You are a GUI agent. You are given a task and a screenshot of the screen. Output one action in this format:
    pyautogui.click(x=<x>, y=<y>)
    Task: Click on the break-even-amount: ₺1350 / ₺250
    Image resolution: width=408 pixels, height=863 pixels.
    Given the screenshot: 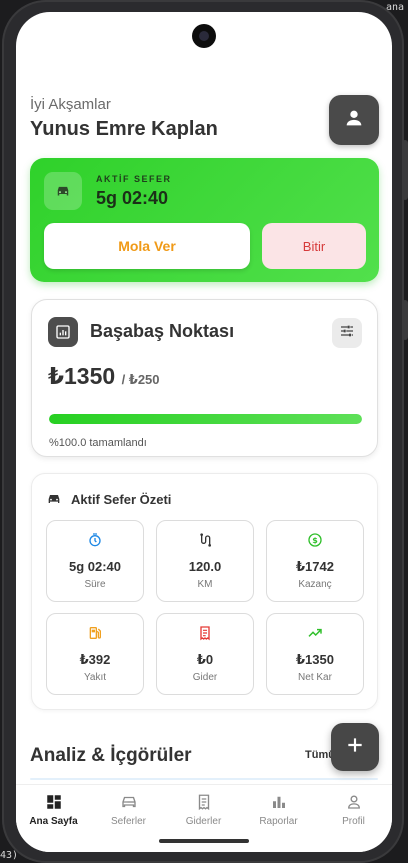 What is the action you would take?
    pyautogui.click(x=104, y=376)
    